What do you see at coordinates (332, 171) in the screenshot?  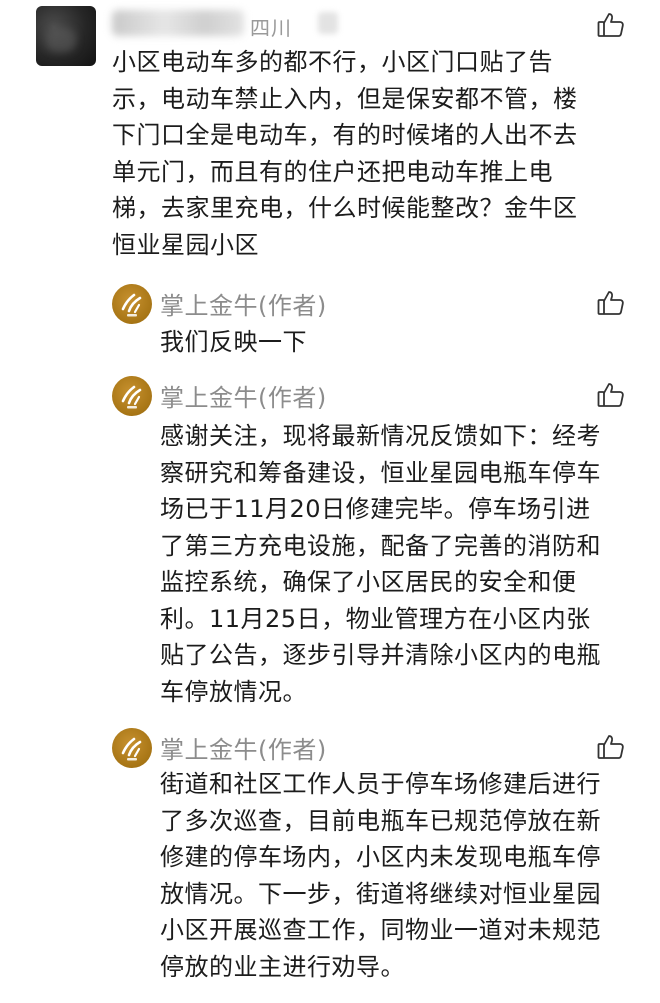 I see `text-line: 单元门，而且有的住户还把电动车推上电` at bounding box center [332, 171].